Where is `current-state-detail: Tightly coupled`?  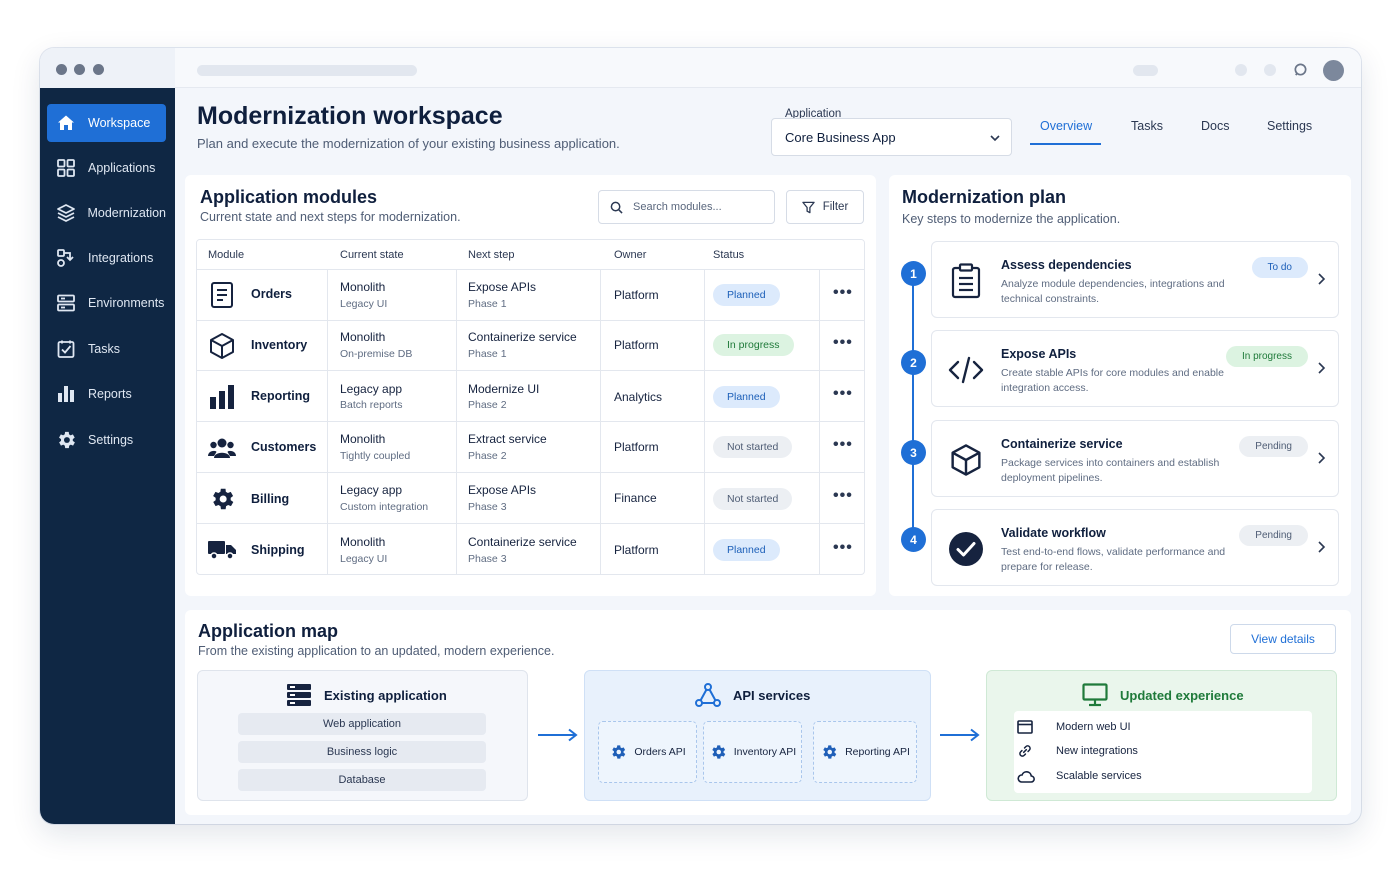
current-state-detail: Tightly coupled is located at coordinates (375, 456).